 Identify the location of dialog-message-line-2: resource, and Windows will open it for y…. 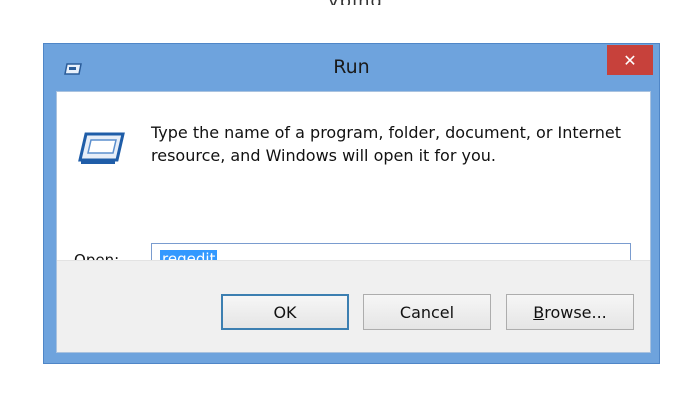
(323, 155).